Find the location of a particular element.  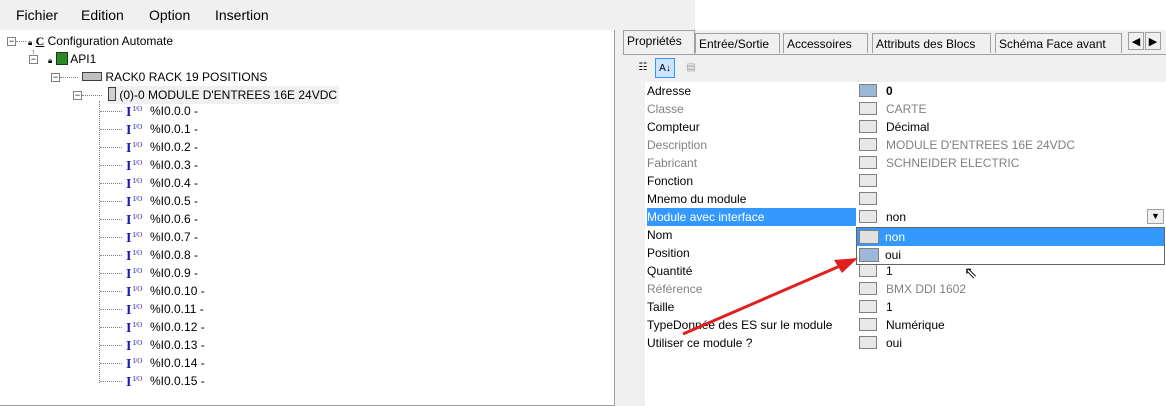

mouse-cursor-icon: ⇖ is located at coordinates (971, 273).